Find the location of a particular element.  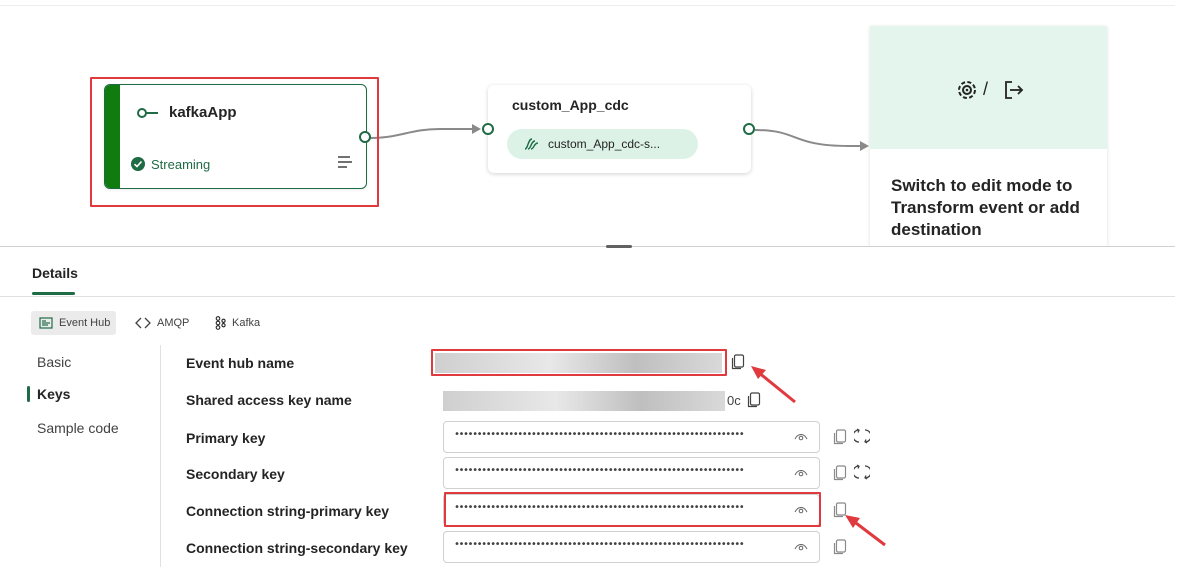

copy-secondary-key-icon is located at coordinates (840, 473).